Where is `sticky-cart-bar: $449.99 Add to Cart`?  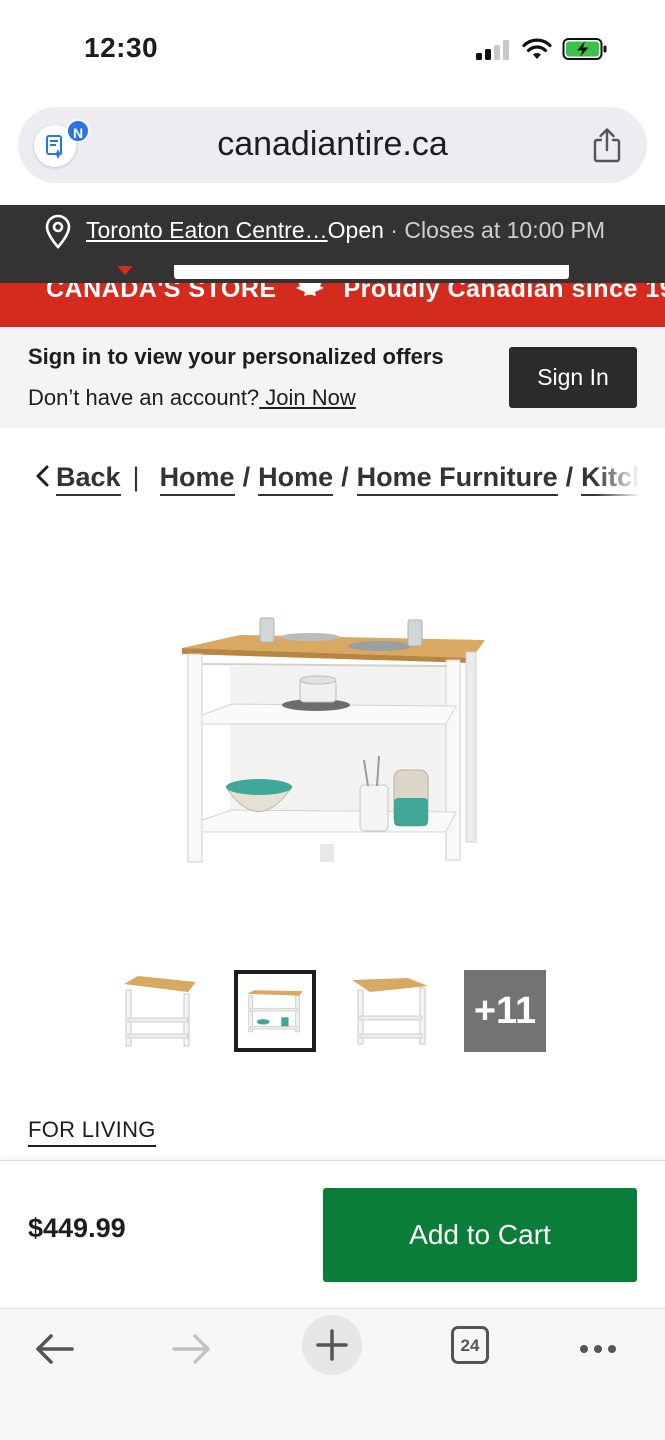
sticky-cart-bar: $449.99 Add to Cart is located at coordinates (332, 1234).